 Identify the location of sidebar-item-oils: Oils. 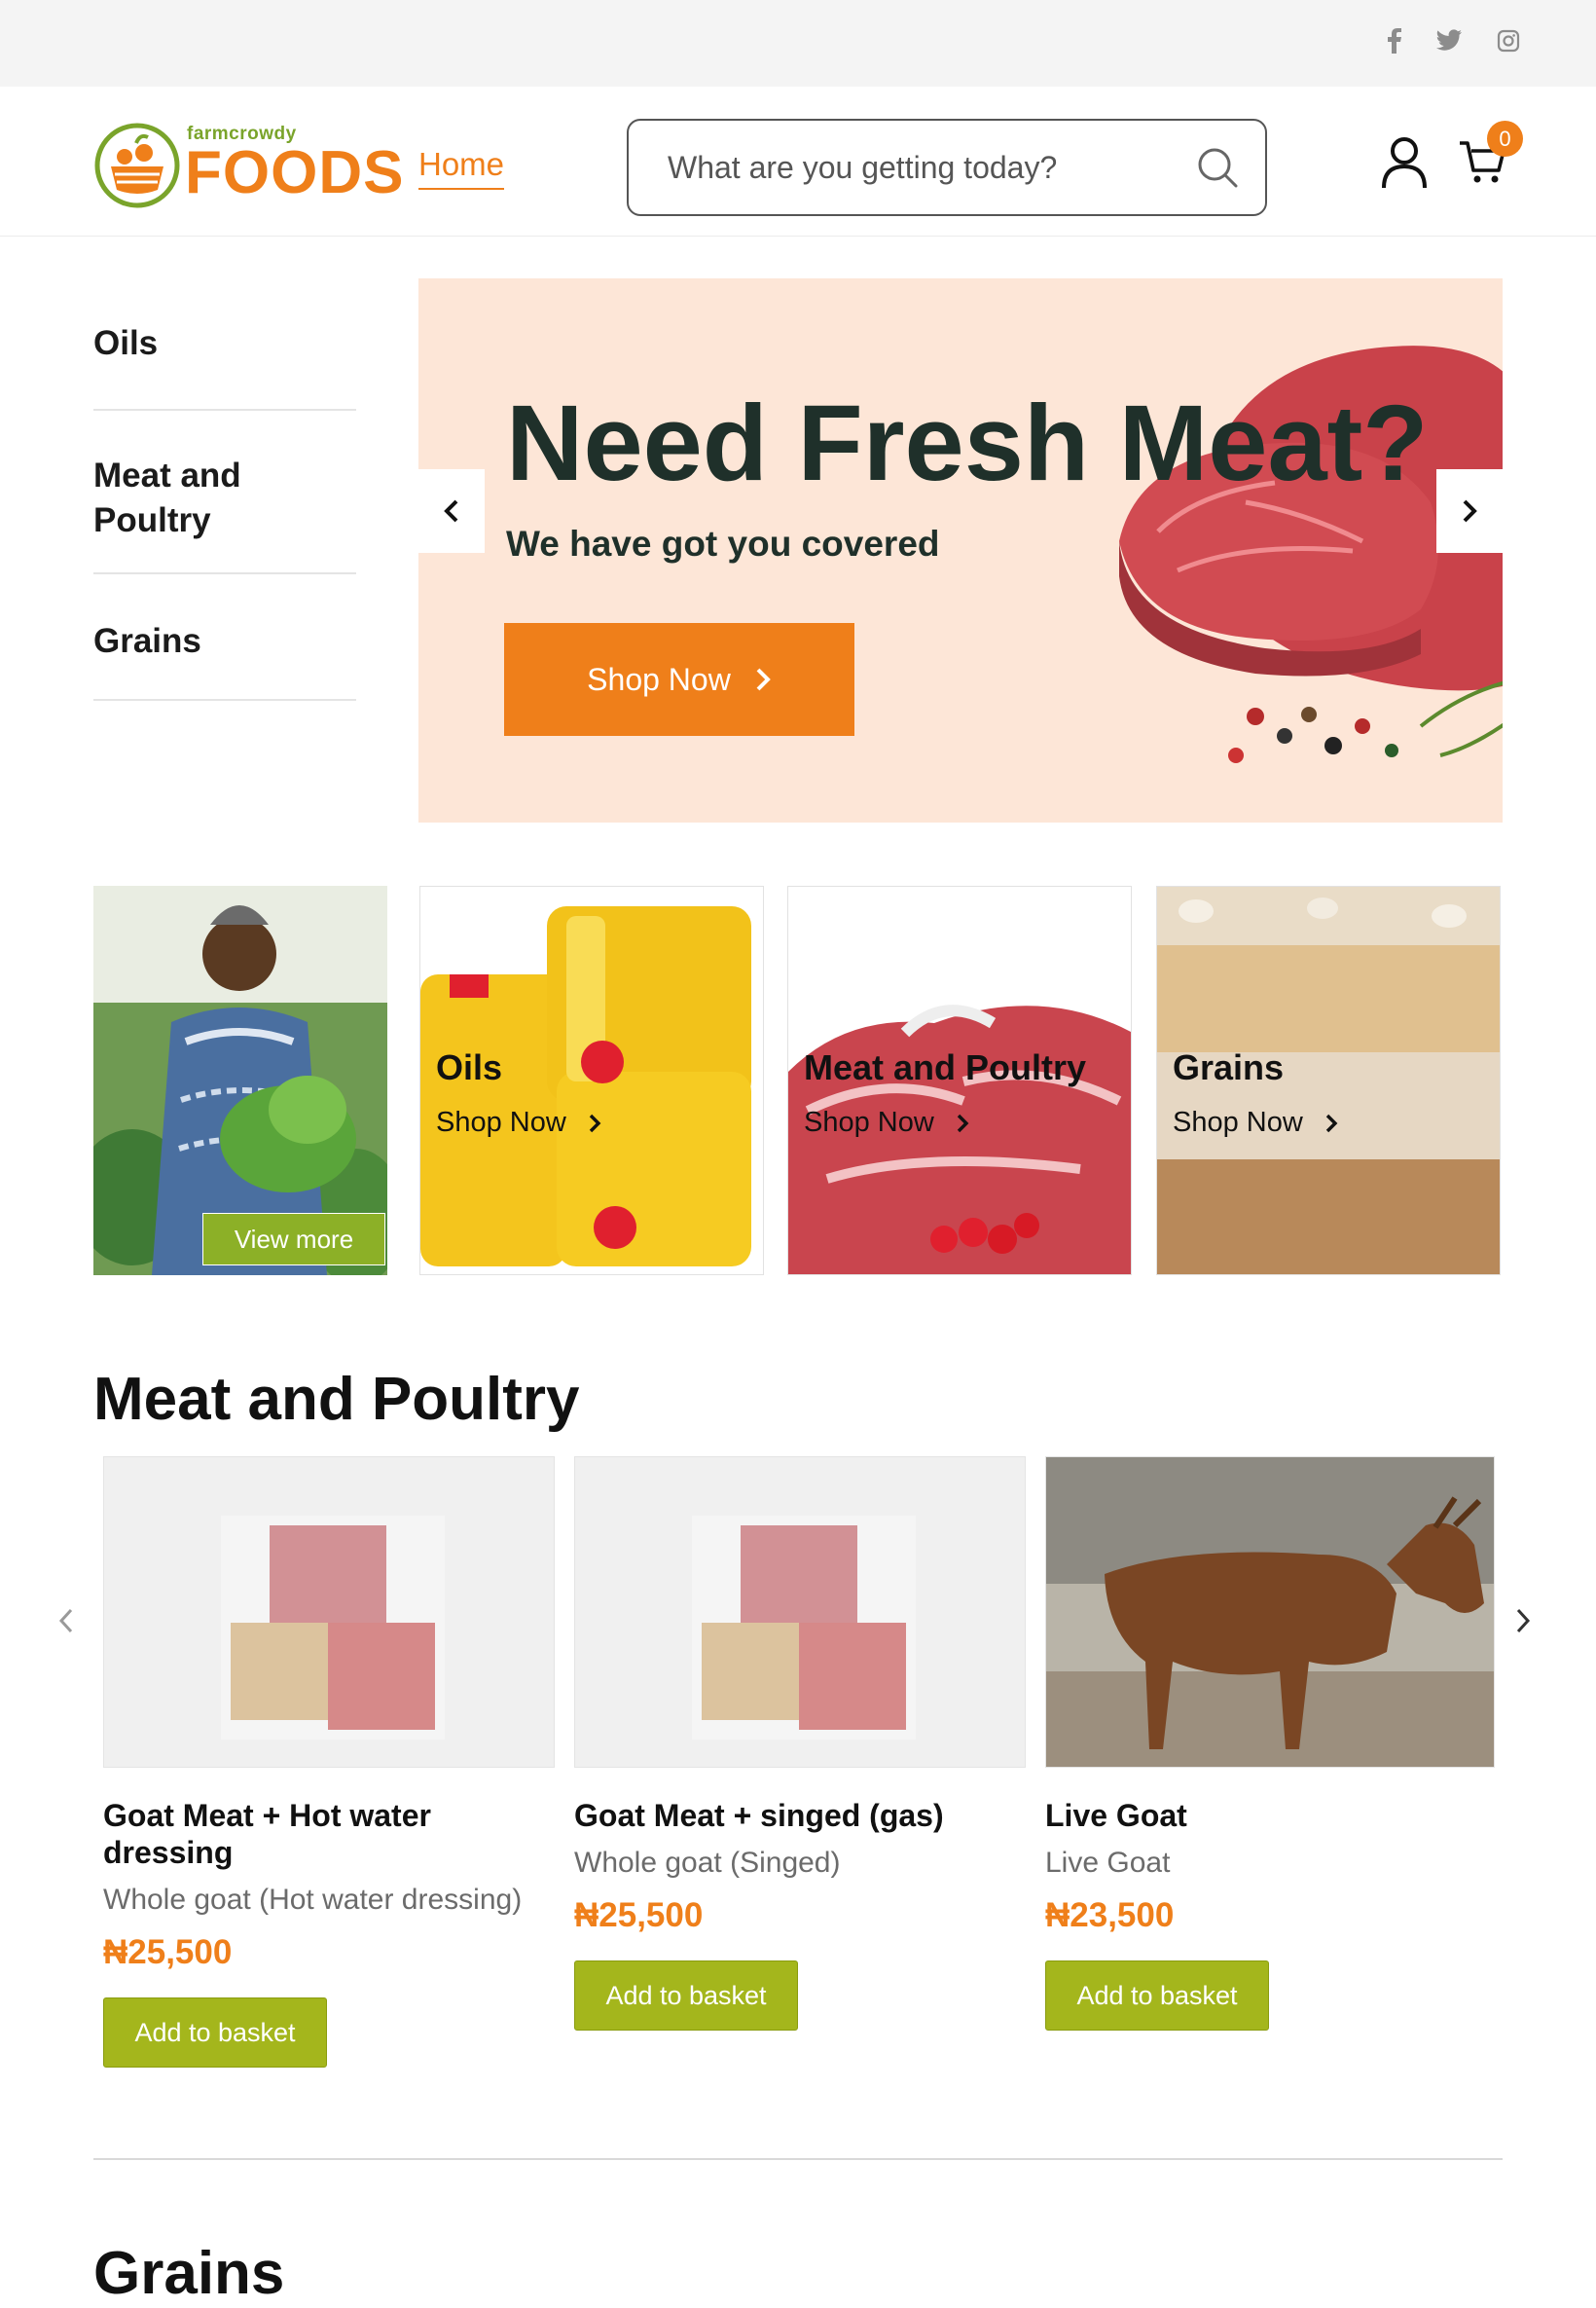
(224, 347).